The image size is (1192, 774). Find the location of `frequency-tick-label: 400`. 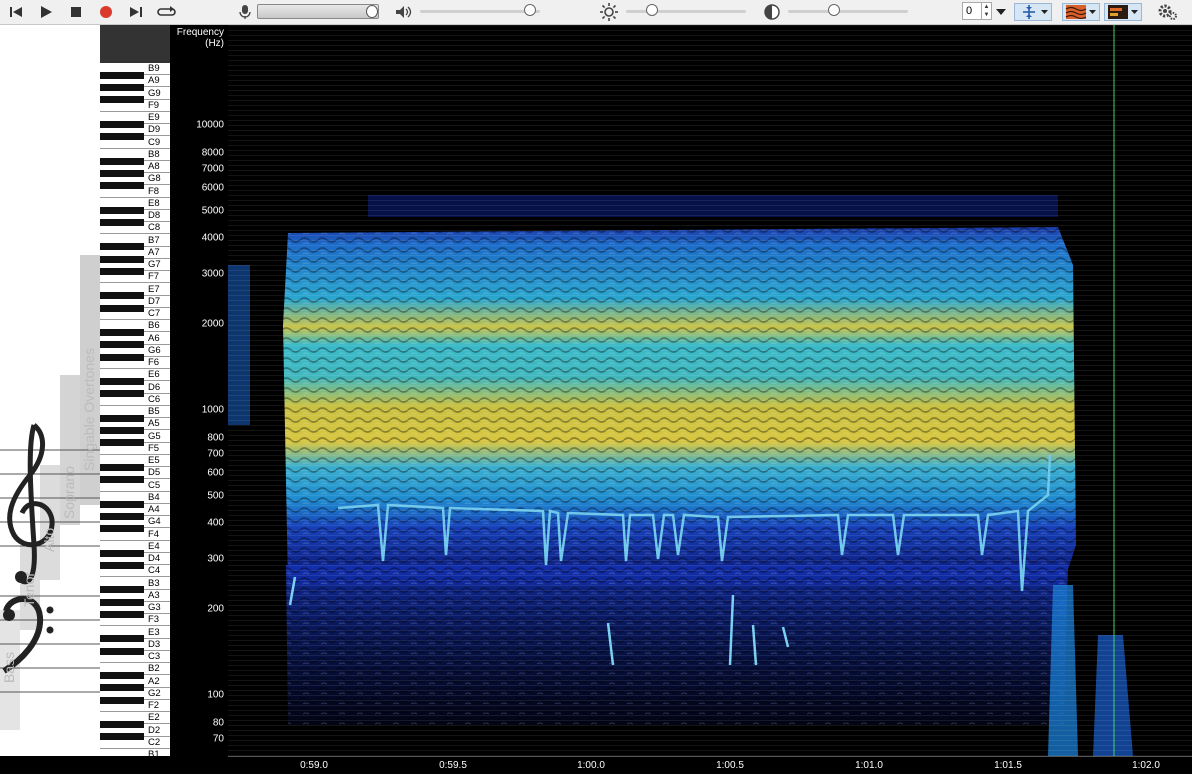

frequency-tick-label: 400 is located at coordinates (215, 523).